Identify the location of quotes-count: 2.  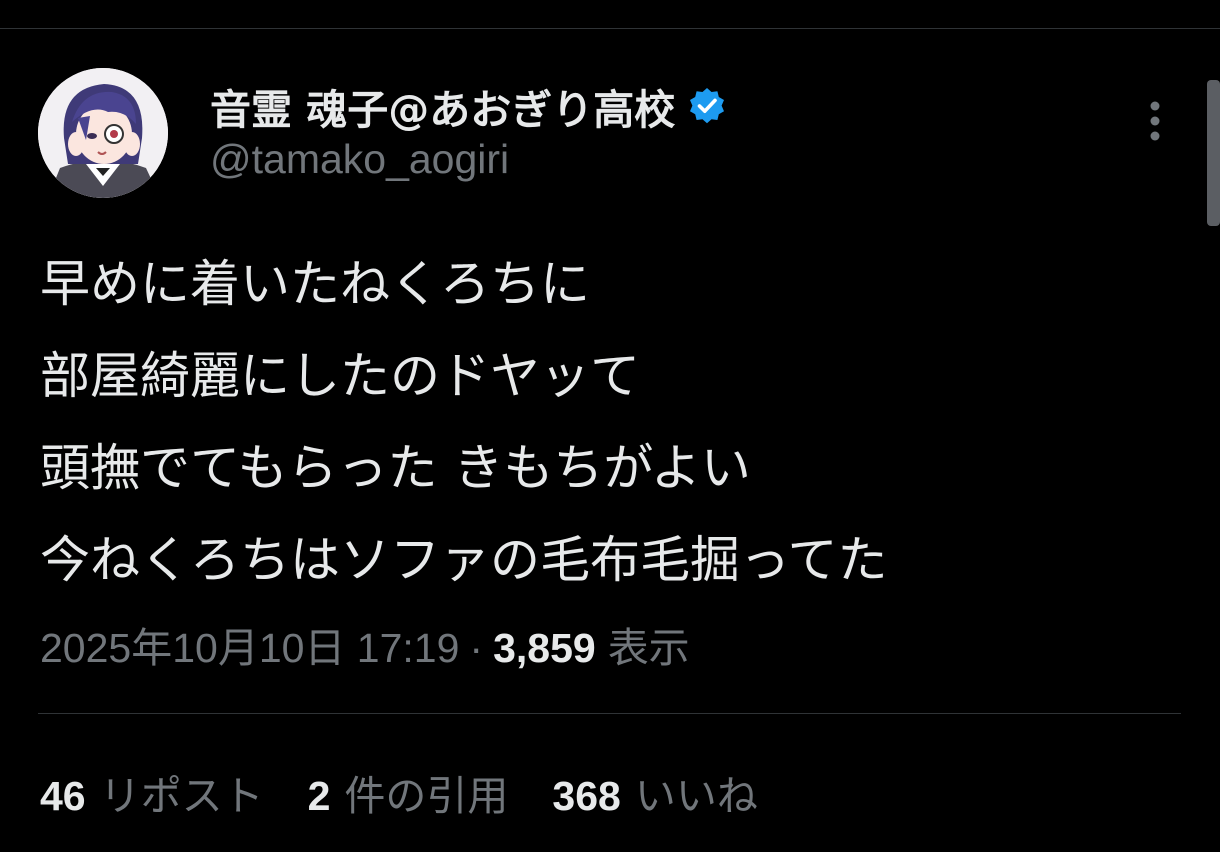
(319, 796).